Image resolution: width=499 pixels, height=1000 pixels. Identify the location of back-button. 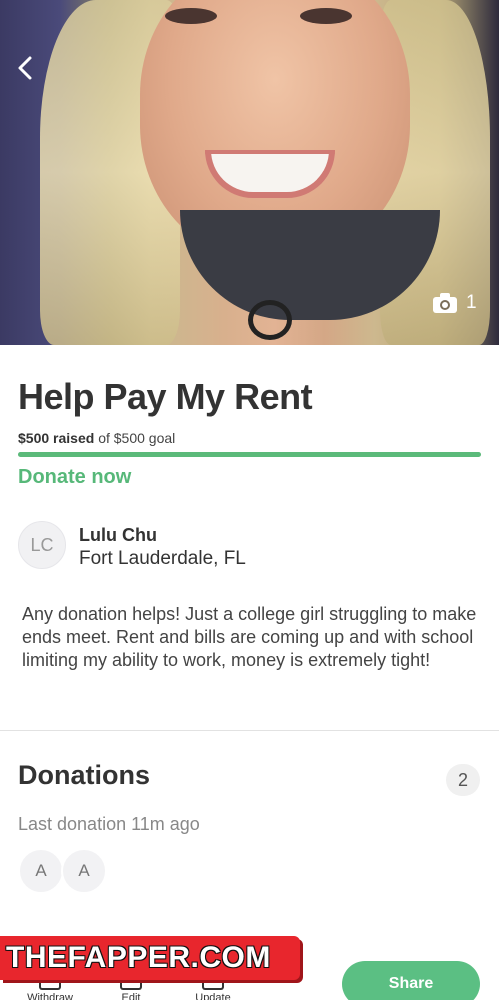
(26, 68).